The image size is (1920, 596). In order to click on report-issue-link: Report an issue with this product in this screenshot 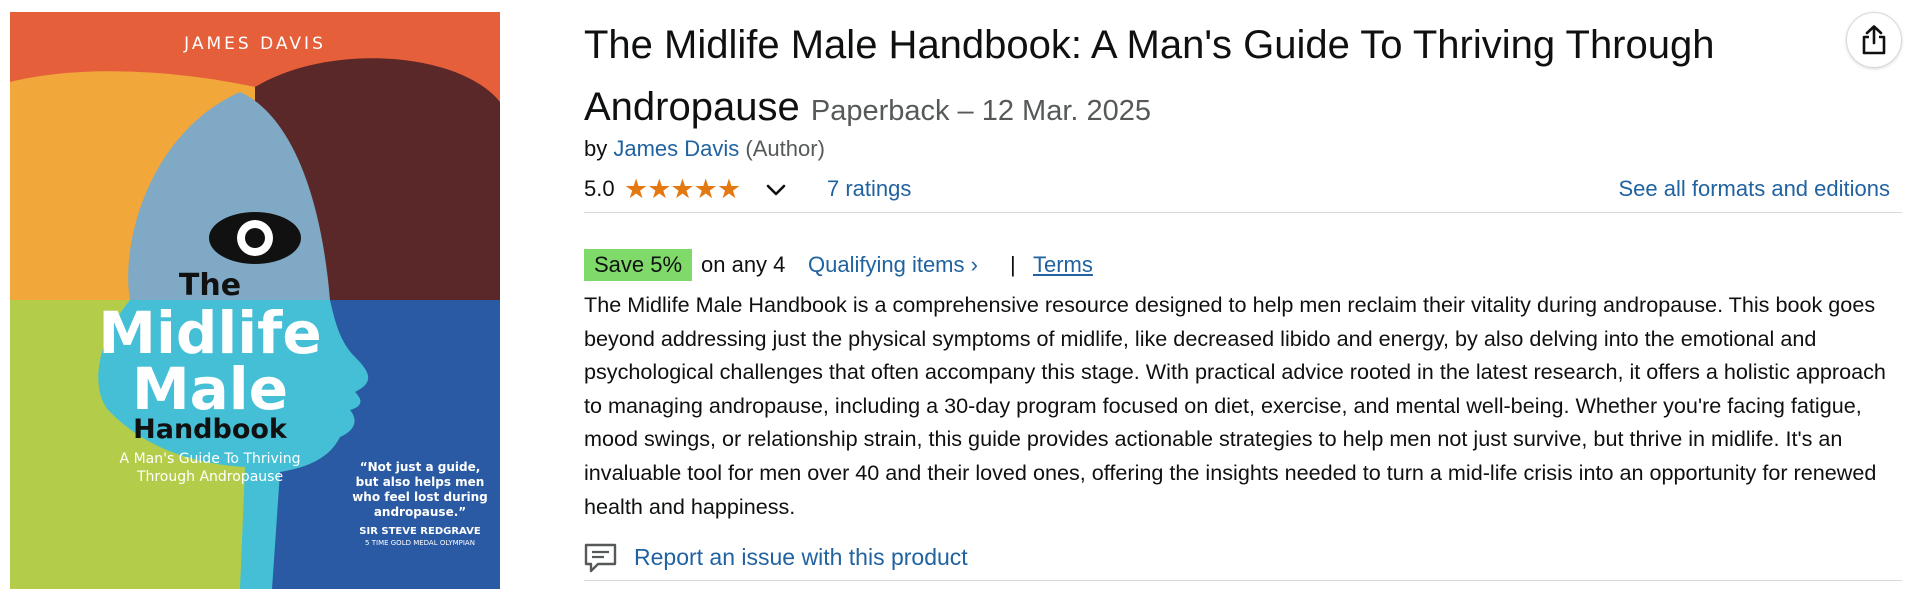, I will do `click(801, 557)`.